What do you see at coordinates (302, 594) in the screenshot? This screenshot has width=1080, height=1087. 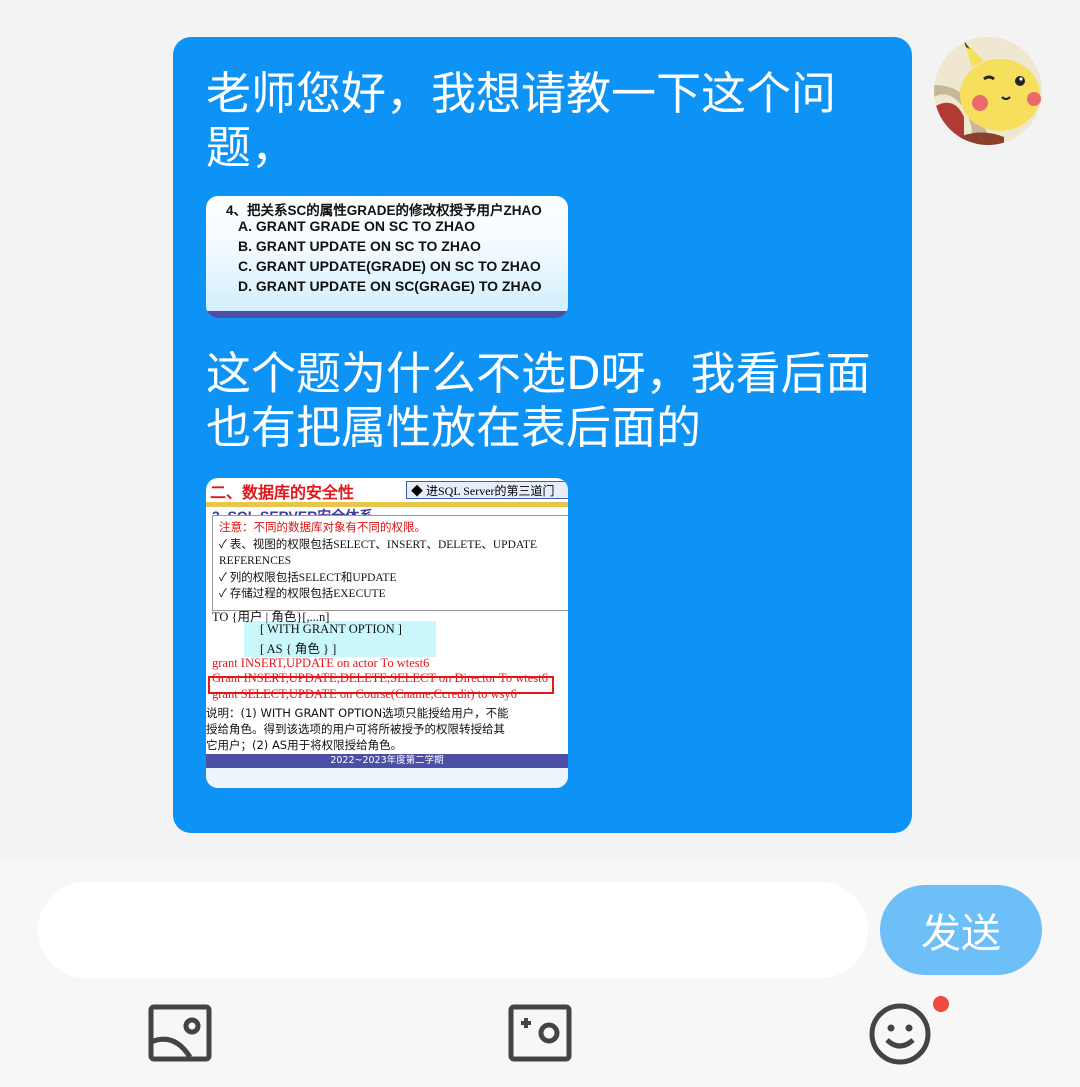 I see `note-item: ✓ 存储过程的权限包括EXECUTE` at bounding box center [302, 594].